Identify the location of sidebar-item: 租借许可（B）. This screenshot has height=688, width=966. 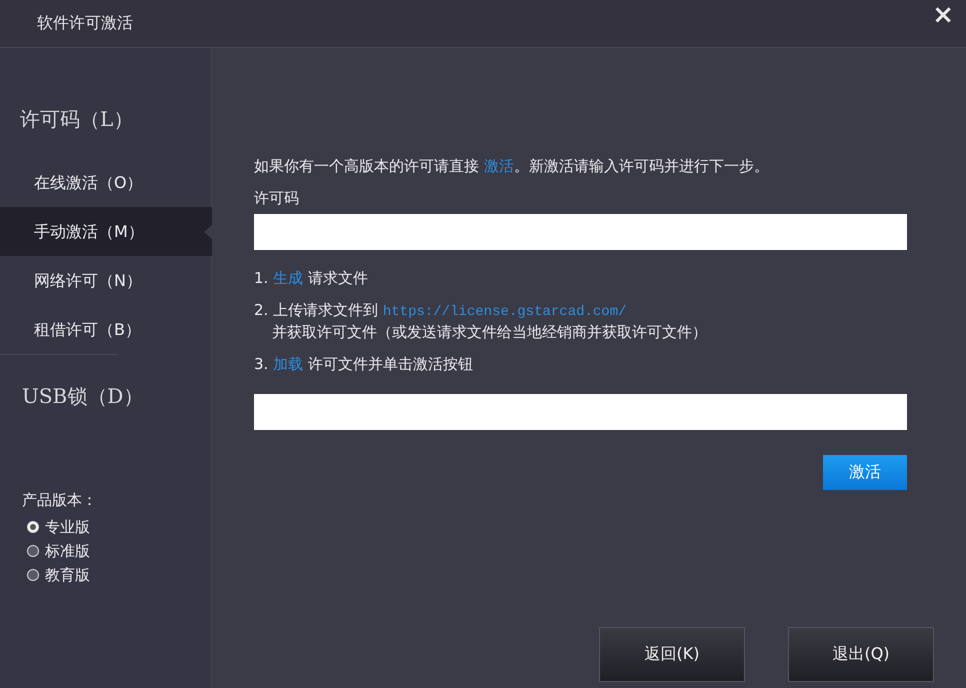
(106, 329).